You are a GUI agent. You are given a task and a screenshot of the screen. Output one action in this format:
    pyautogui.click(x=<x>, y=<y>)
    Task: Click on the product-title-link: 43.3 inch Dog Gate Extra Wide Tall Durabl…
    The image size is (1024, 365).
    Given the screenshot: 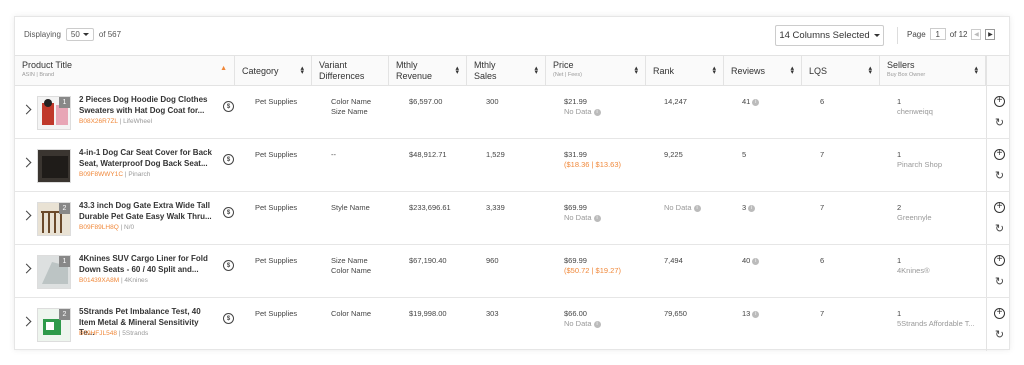 What is the action you would take?
    pyautogui.click(x=146, y=211)
    